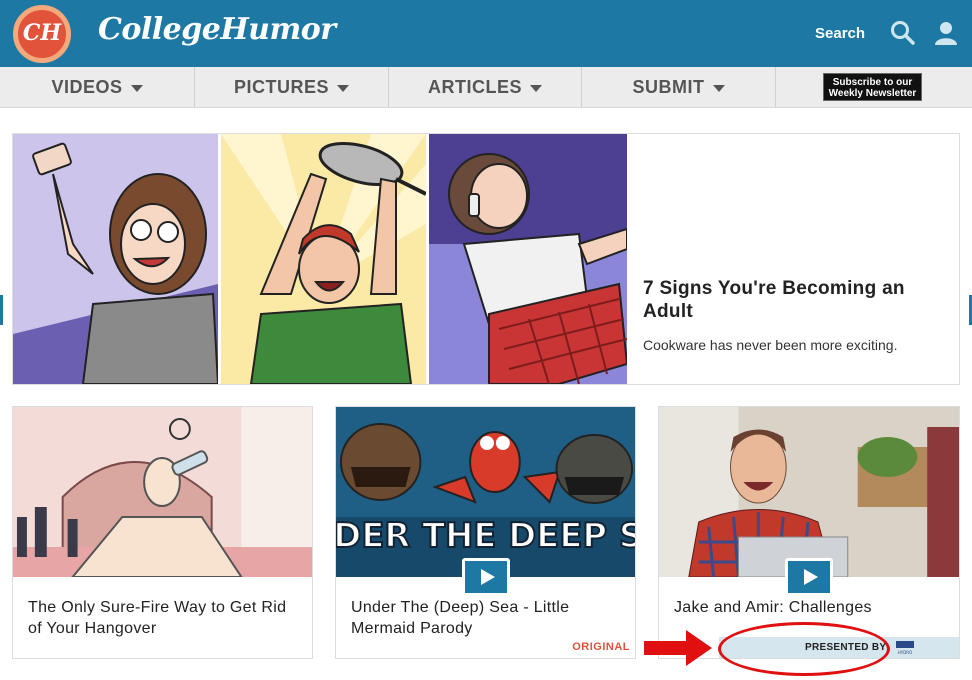 This screenshot has height=680, width=972. I want to click on thumbnail-under-the-deep-sea: UNDER THE DEEP SEA, so click(485, 492).